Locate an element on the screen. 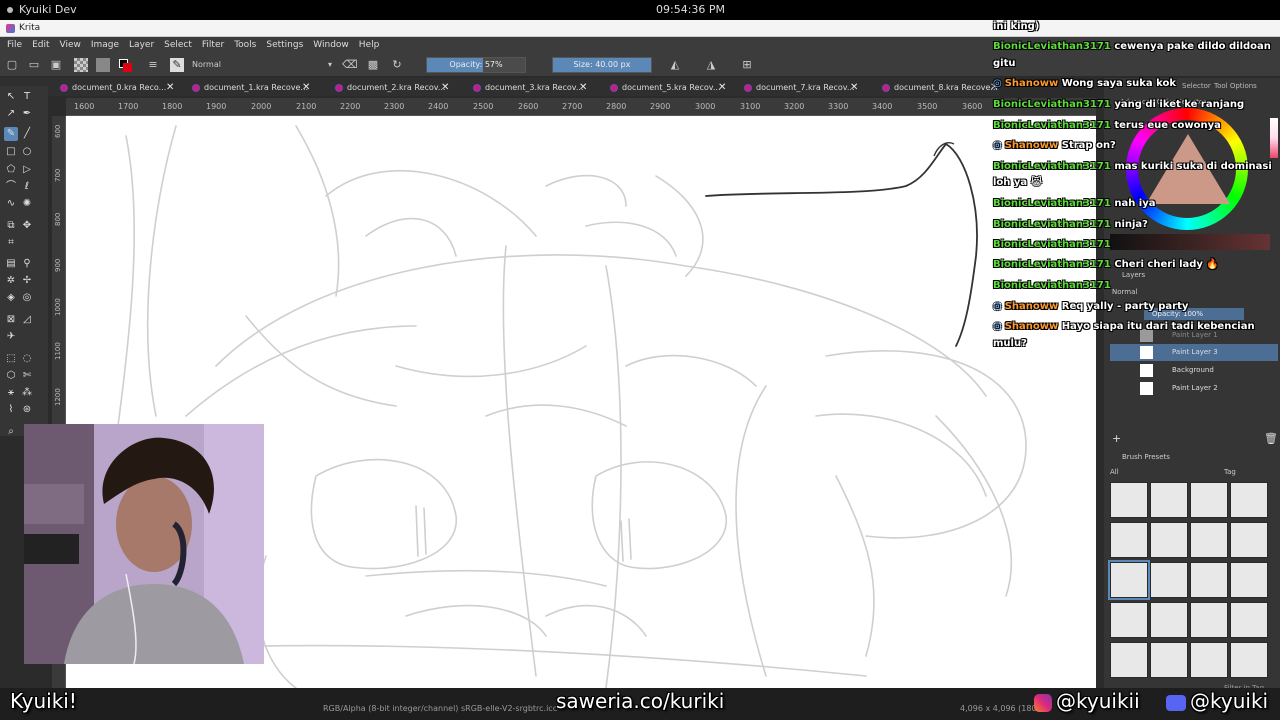  crop-tool-icon: ⌗ is located at coordinates (11, 243).